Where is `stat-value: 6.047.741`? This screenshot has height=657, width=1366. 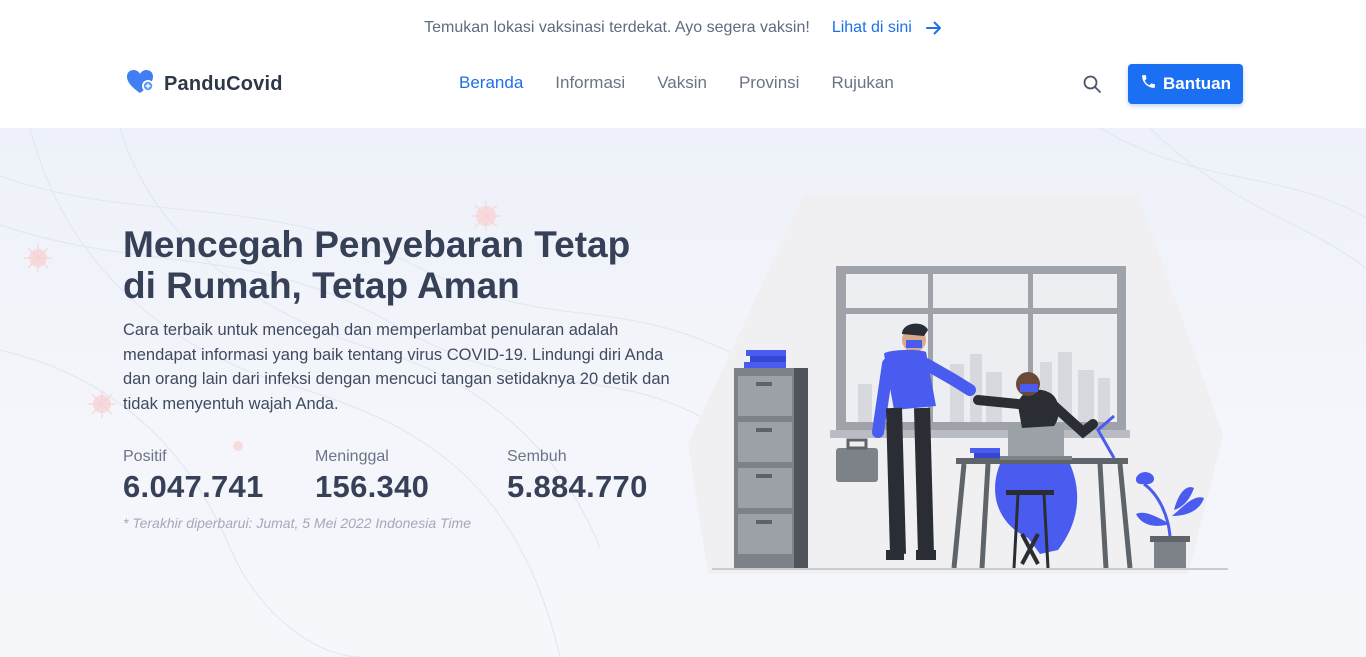 stat-value: 6.047.741 is located at coordinates (193, 486).